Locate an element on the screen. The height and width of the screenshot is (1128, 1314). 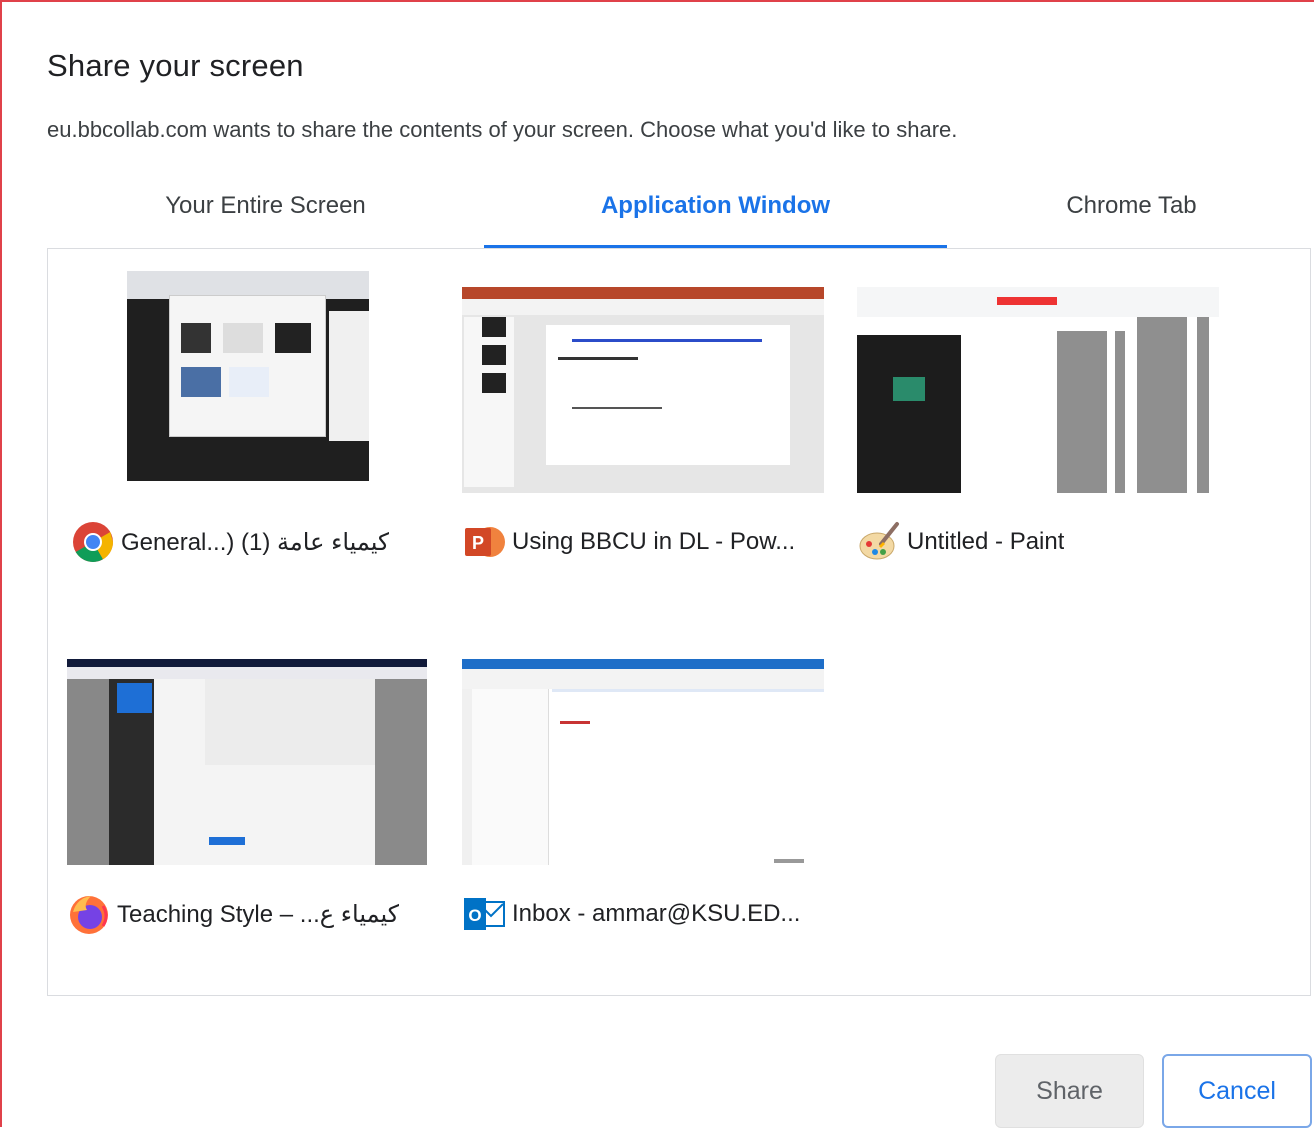
window-label: Untitled - Paint is located at coordinates (1037, 542).